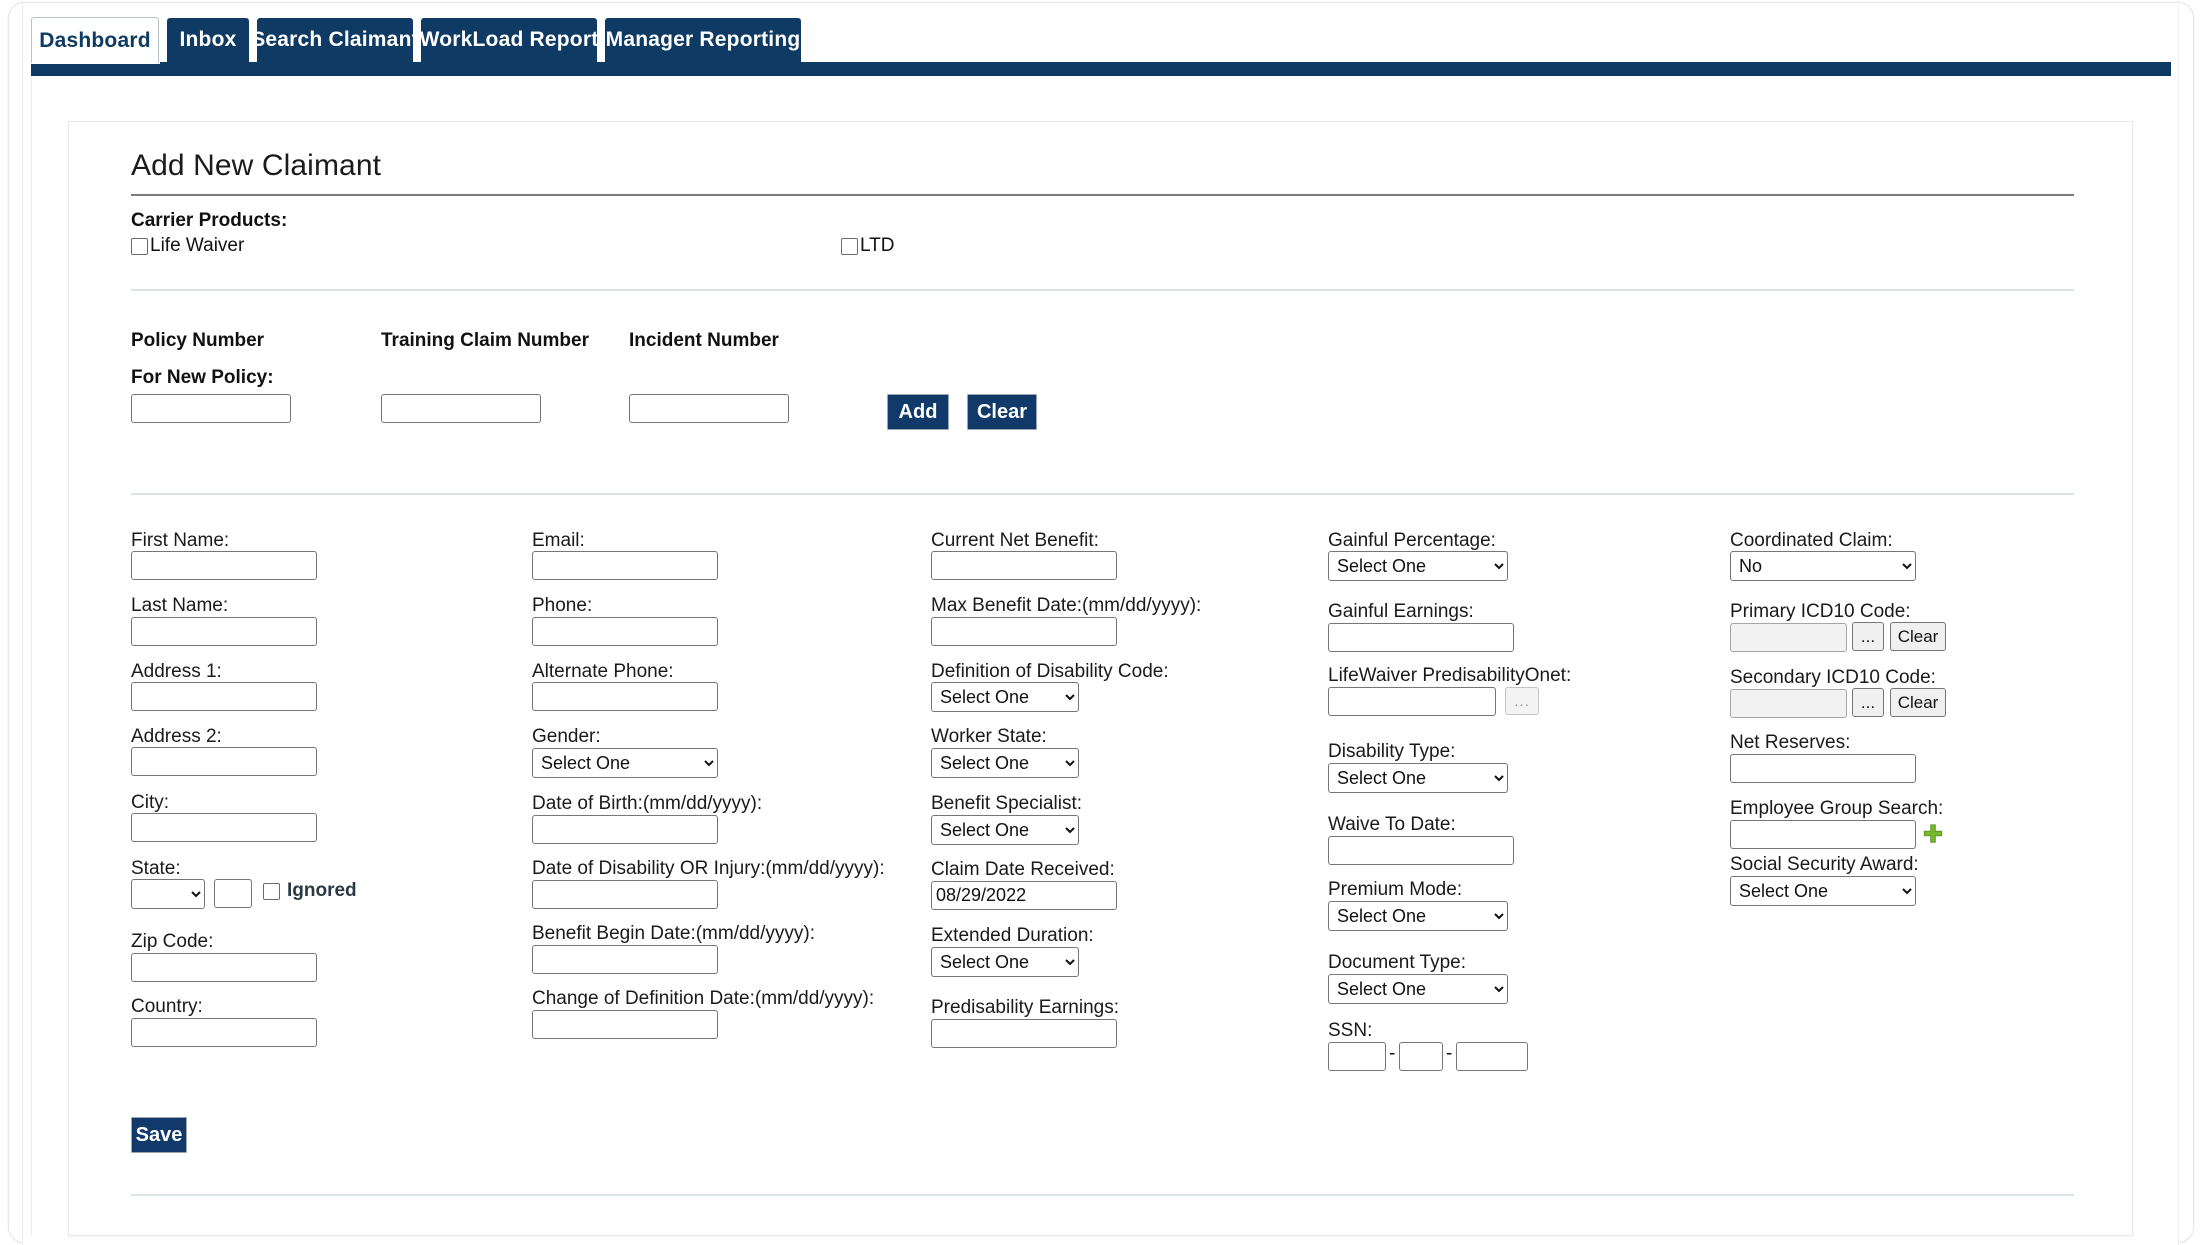 The image size is (2200, 1245). Describe the element at coordinates (1401, 611) in the screenshot. I see `gainful-earnings-label: Gainful Earnings:` at that location.